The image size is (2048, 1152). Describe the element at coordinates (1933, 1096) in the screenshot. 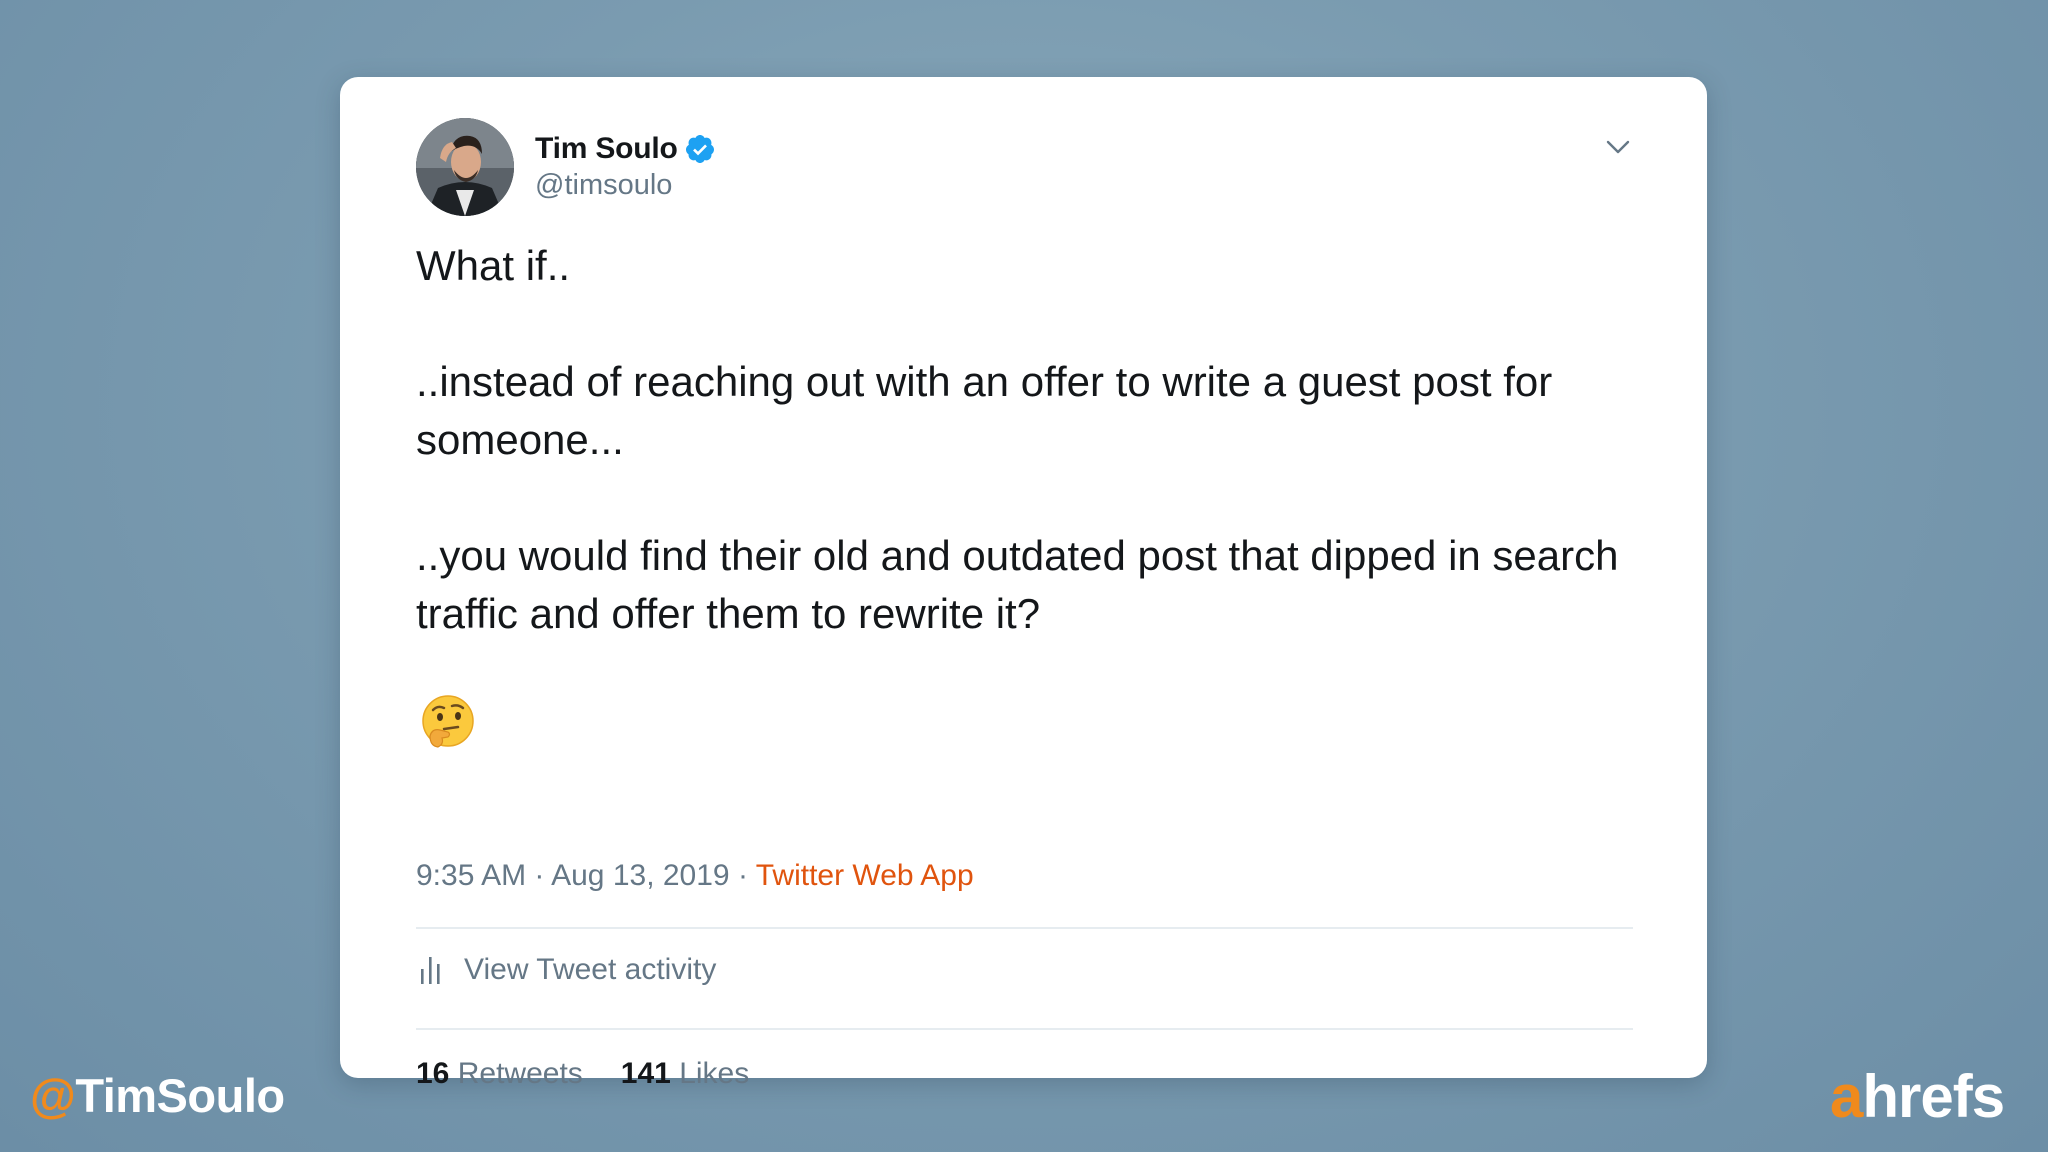

I see `brand-logo-rest: hrefs` at that location.